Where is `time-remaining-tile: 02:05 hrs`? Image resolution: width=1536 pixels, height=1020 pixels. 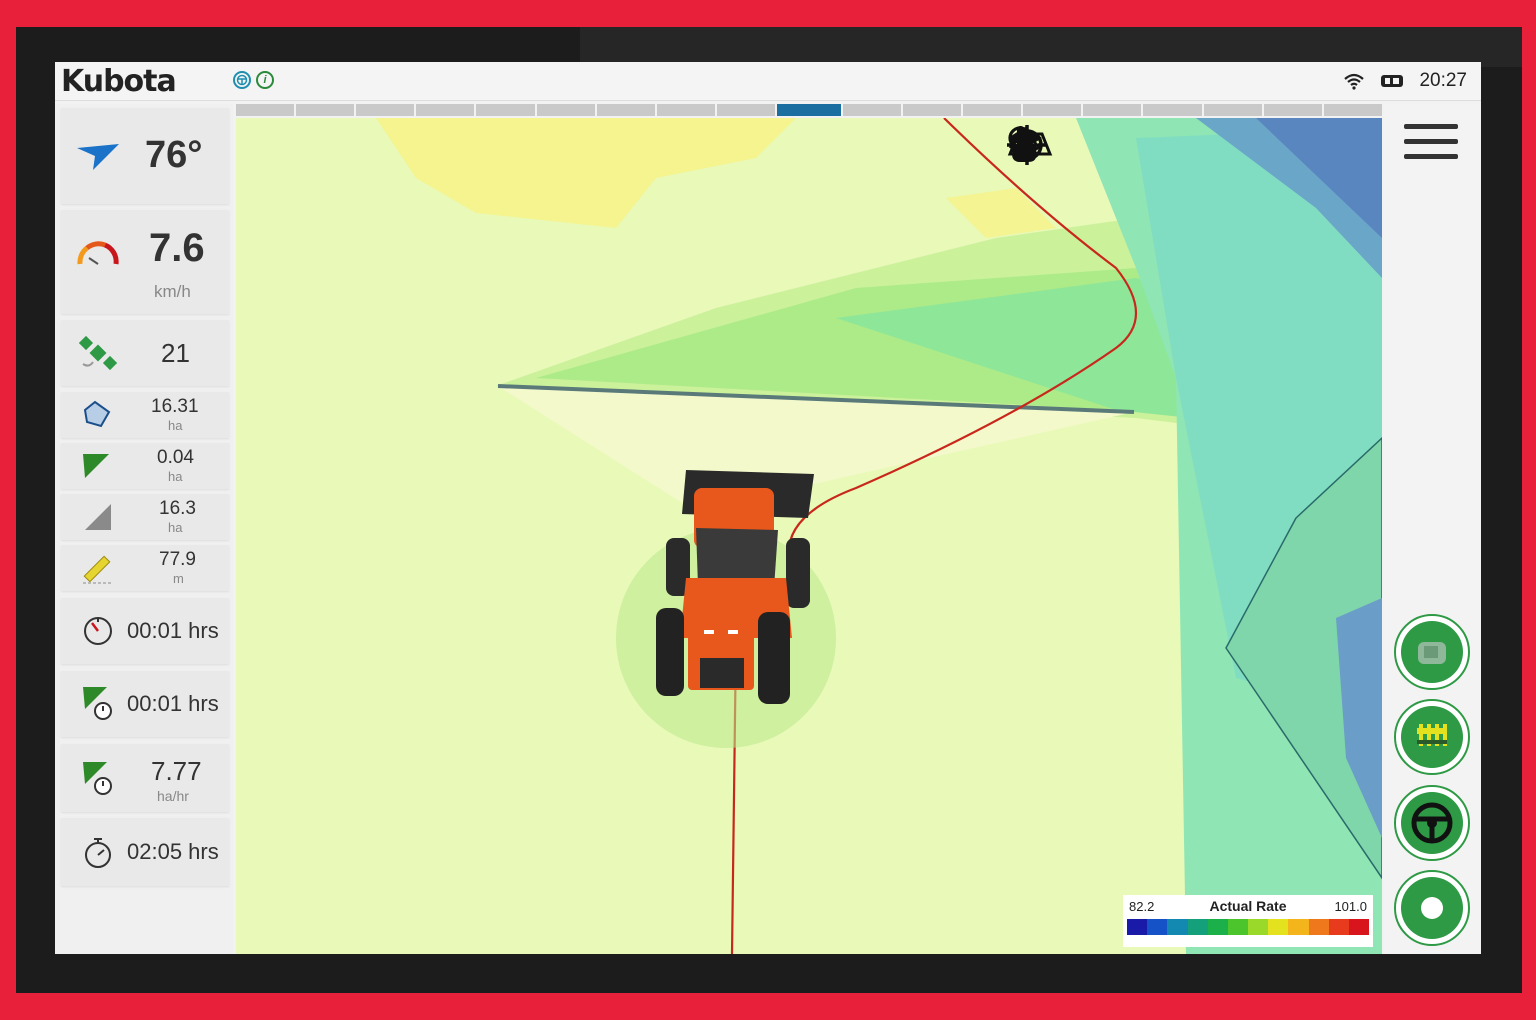 time-remaining-tile: 02:05 hrs is located at coordinates (145, 852).